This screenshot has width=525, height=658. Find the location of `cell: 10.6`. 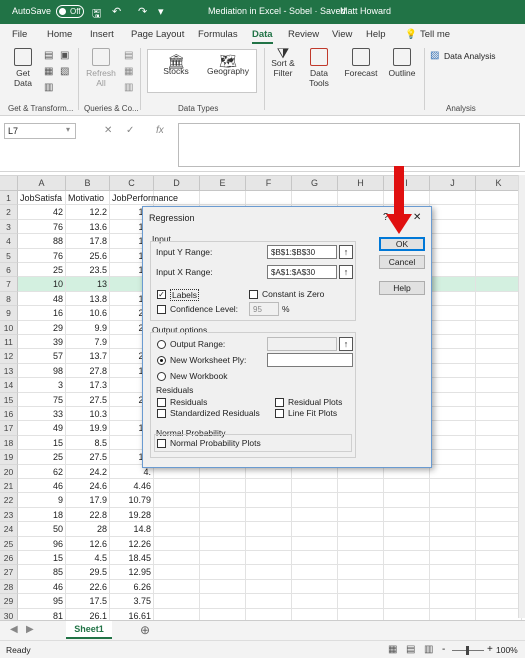

cell: 10.6 is located at coordinates (88, 313).